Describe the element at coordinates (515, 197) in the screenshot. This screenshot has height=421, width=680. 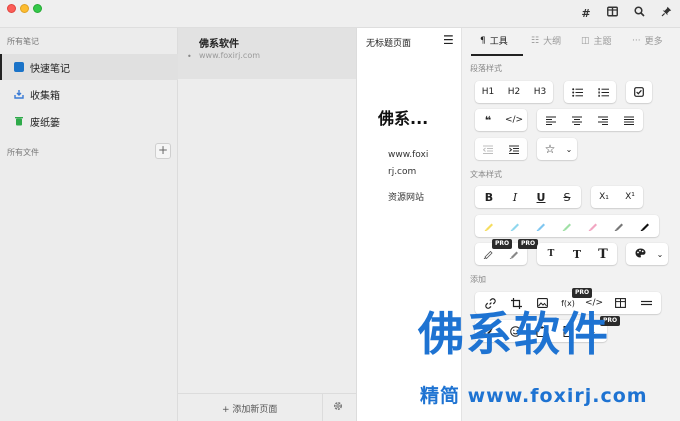
I see `italic-button: I` at that location.